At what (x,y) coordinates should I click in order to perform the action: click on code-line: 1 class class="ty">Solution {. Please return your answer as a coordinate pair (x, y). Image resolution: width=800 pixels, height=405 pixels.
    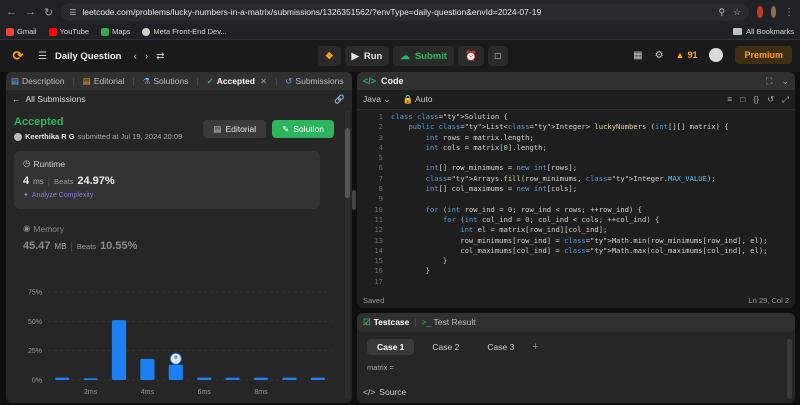
    Looking at the image, I should click on (576, 117).